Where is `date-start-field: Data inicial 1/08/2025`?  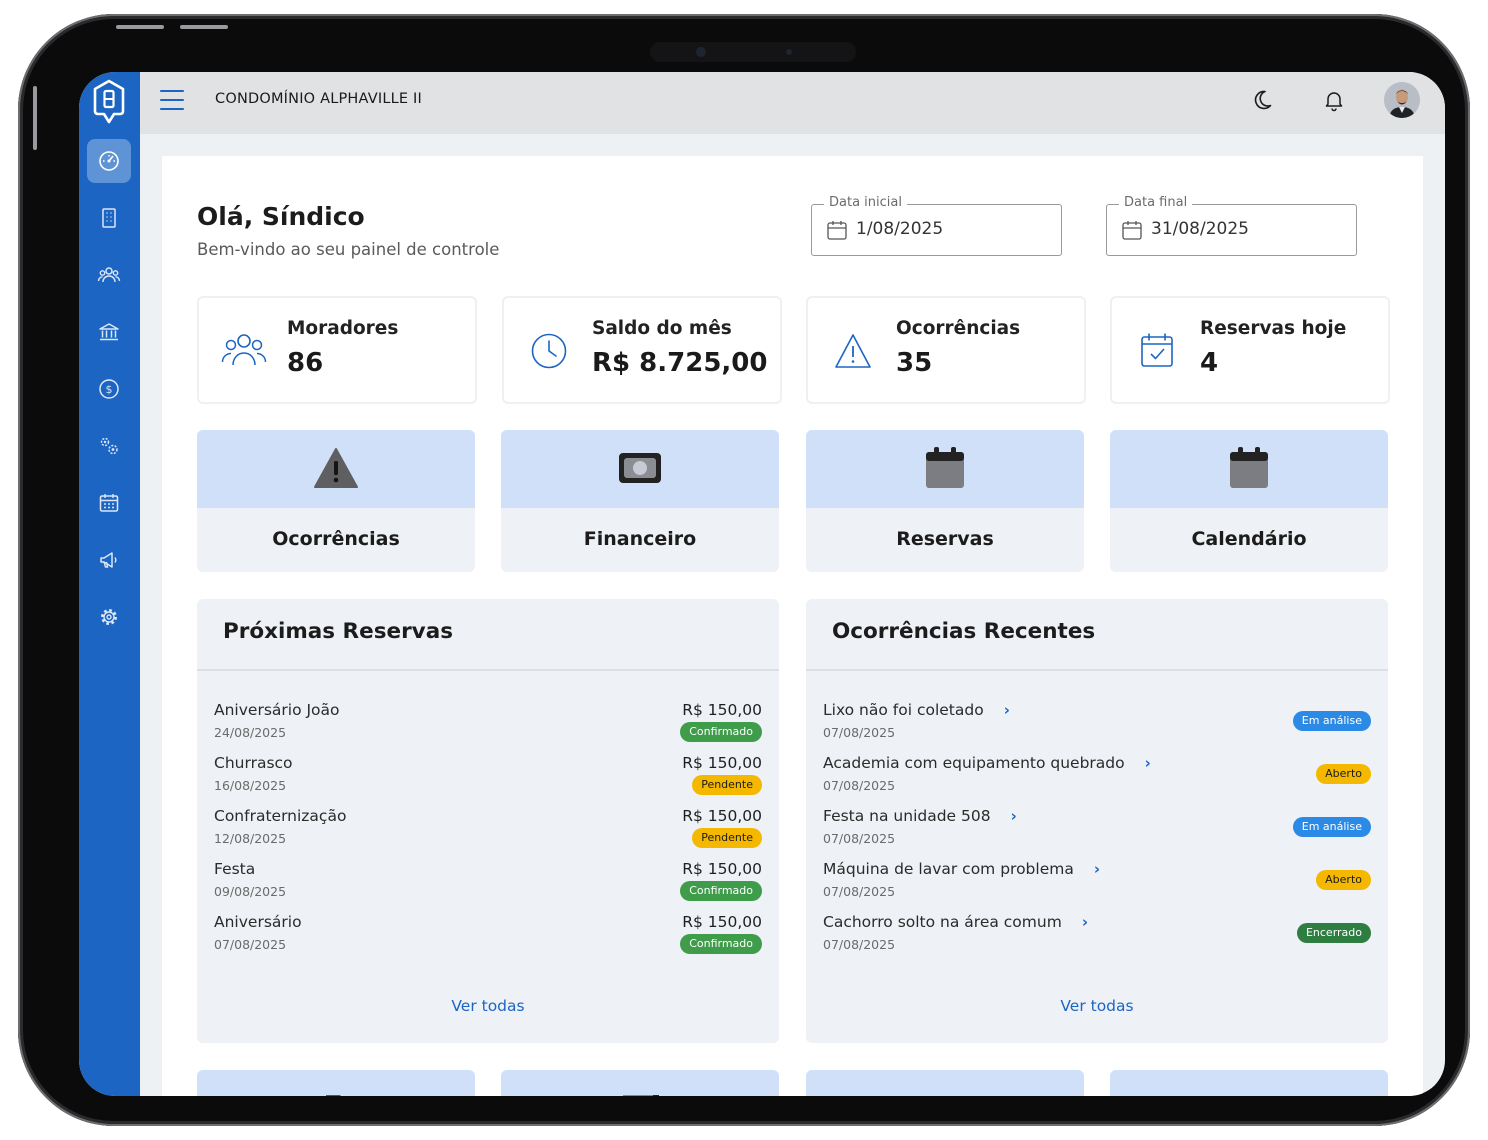 date-start-field: Data inicial 1/08/2025 is located at coordinates (936, 225).